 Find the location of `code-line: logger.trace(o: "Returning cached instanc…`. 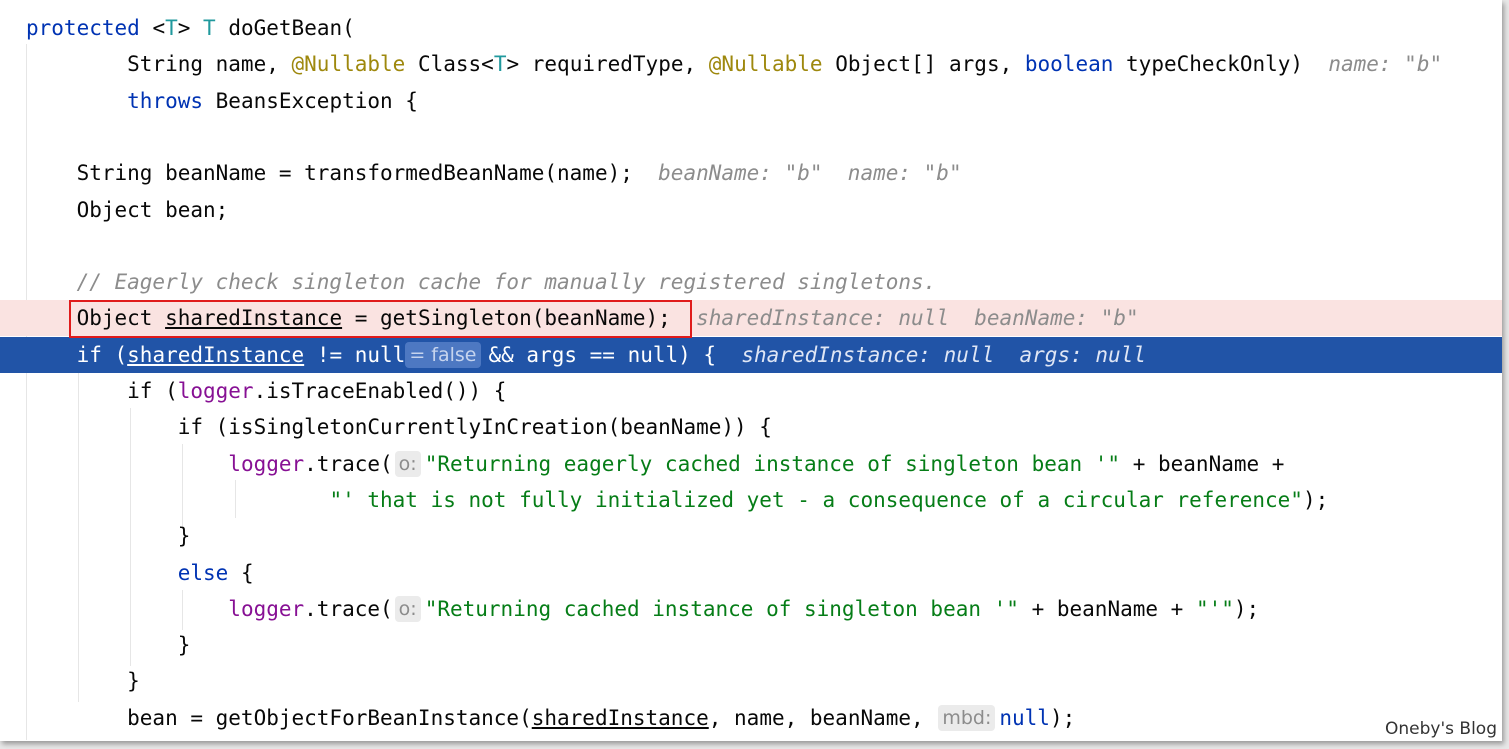

code-line: logger.trace(o: "Returning cached instanc… is located at coordinates (751, 609).